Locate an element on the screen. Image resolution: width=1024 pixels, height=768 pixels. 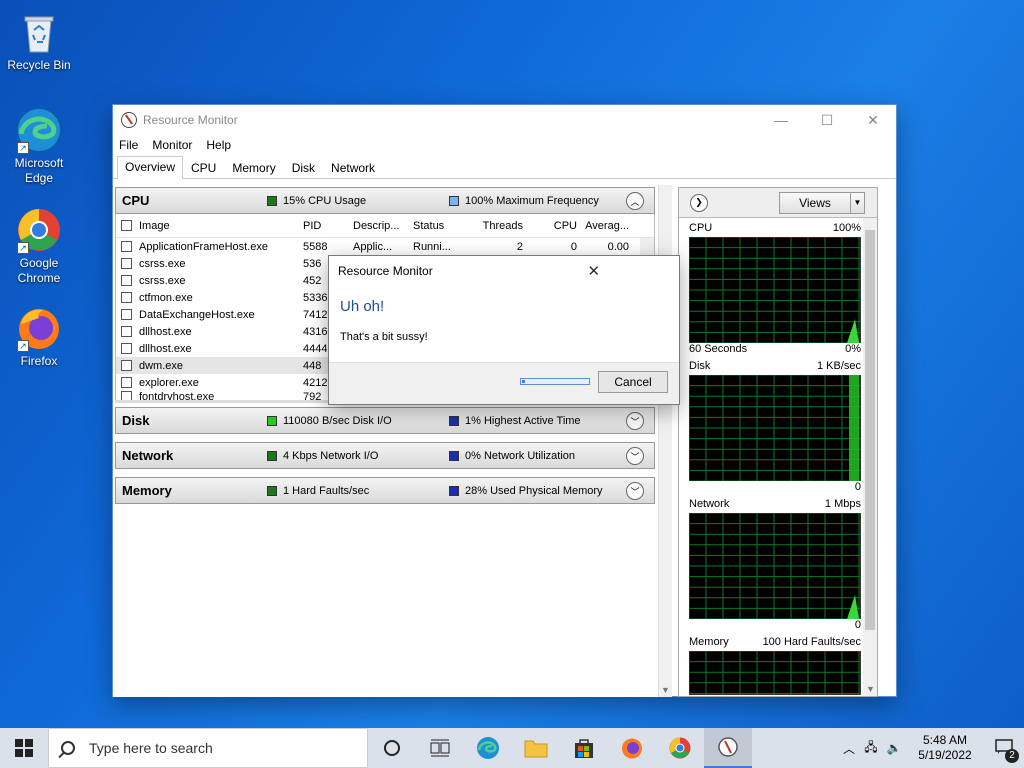
taskbar-chrome-button is located at coordinates (680, 748).